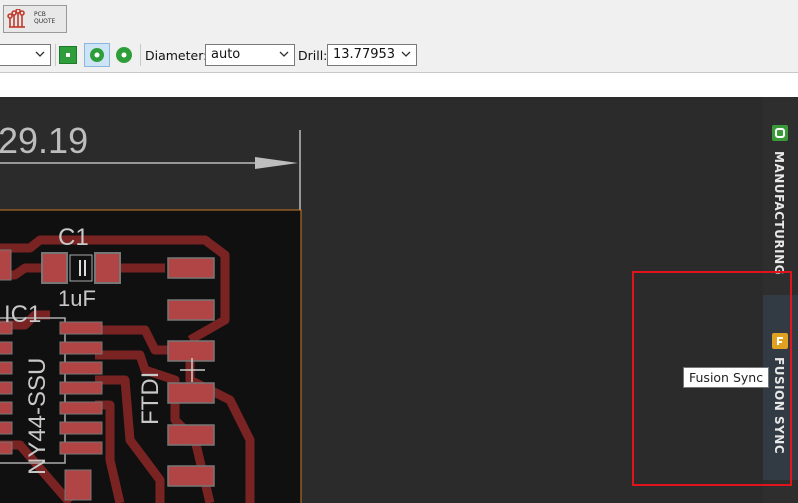 The width and height of the screenshot is (798, 503). I want to click on ic1-name: IC1, so click(22, 314).